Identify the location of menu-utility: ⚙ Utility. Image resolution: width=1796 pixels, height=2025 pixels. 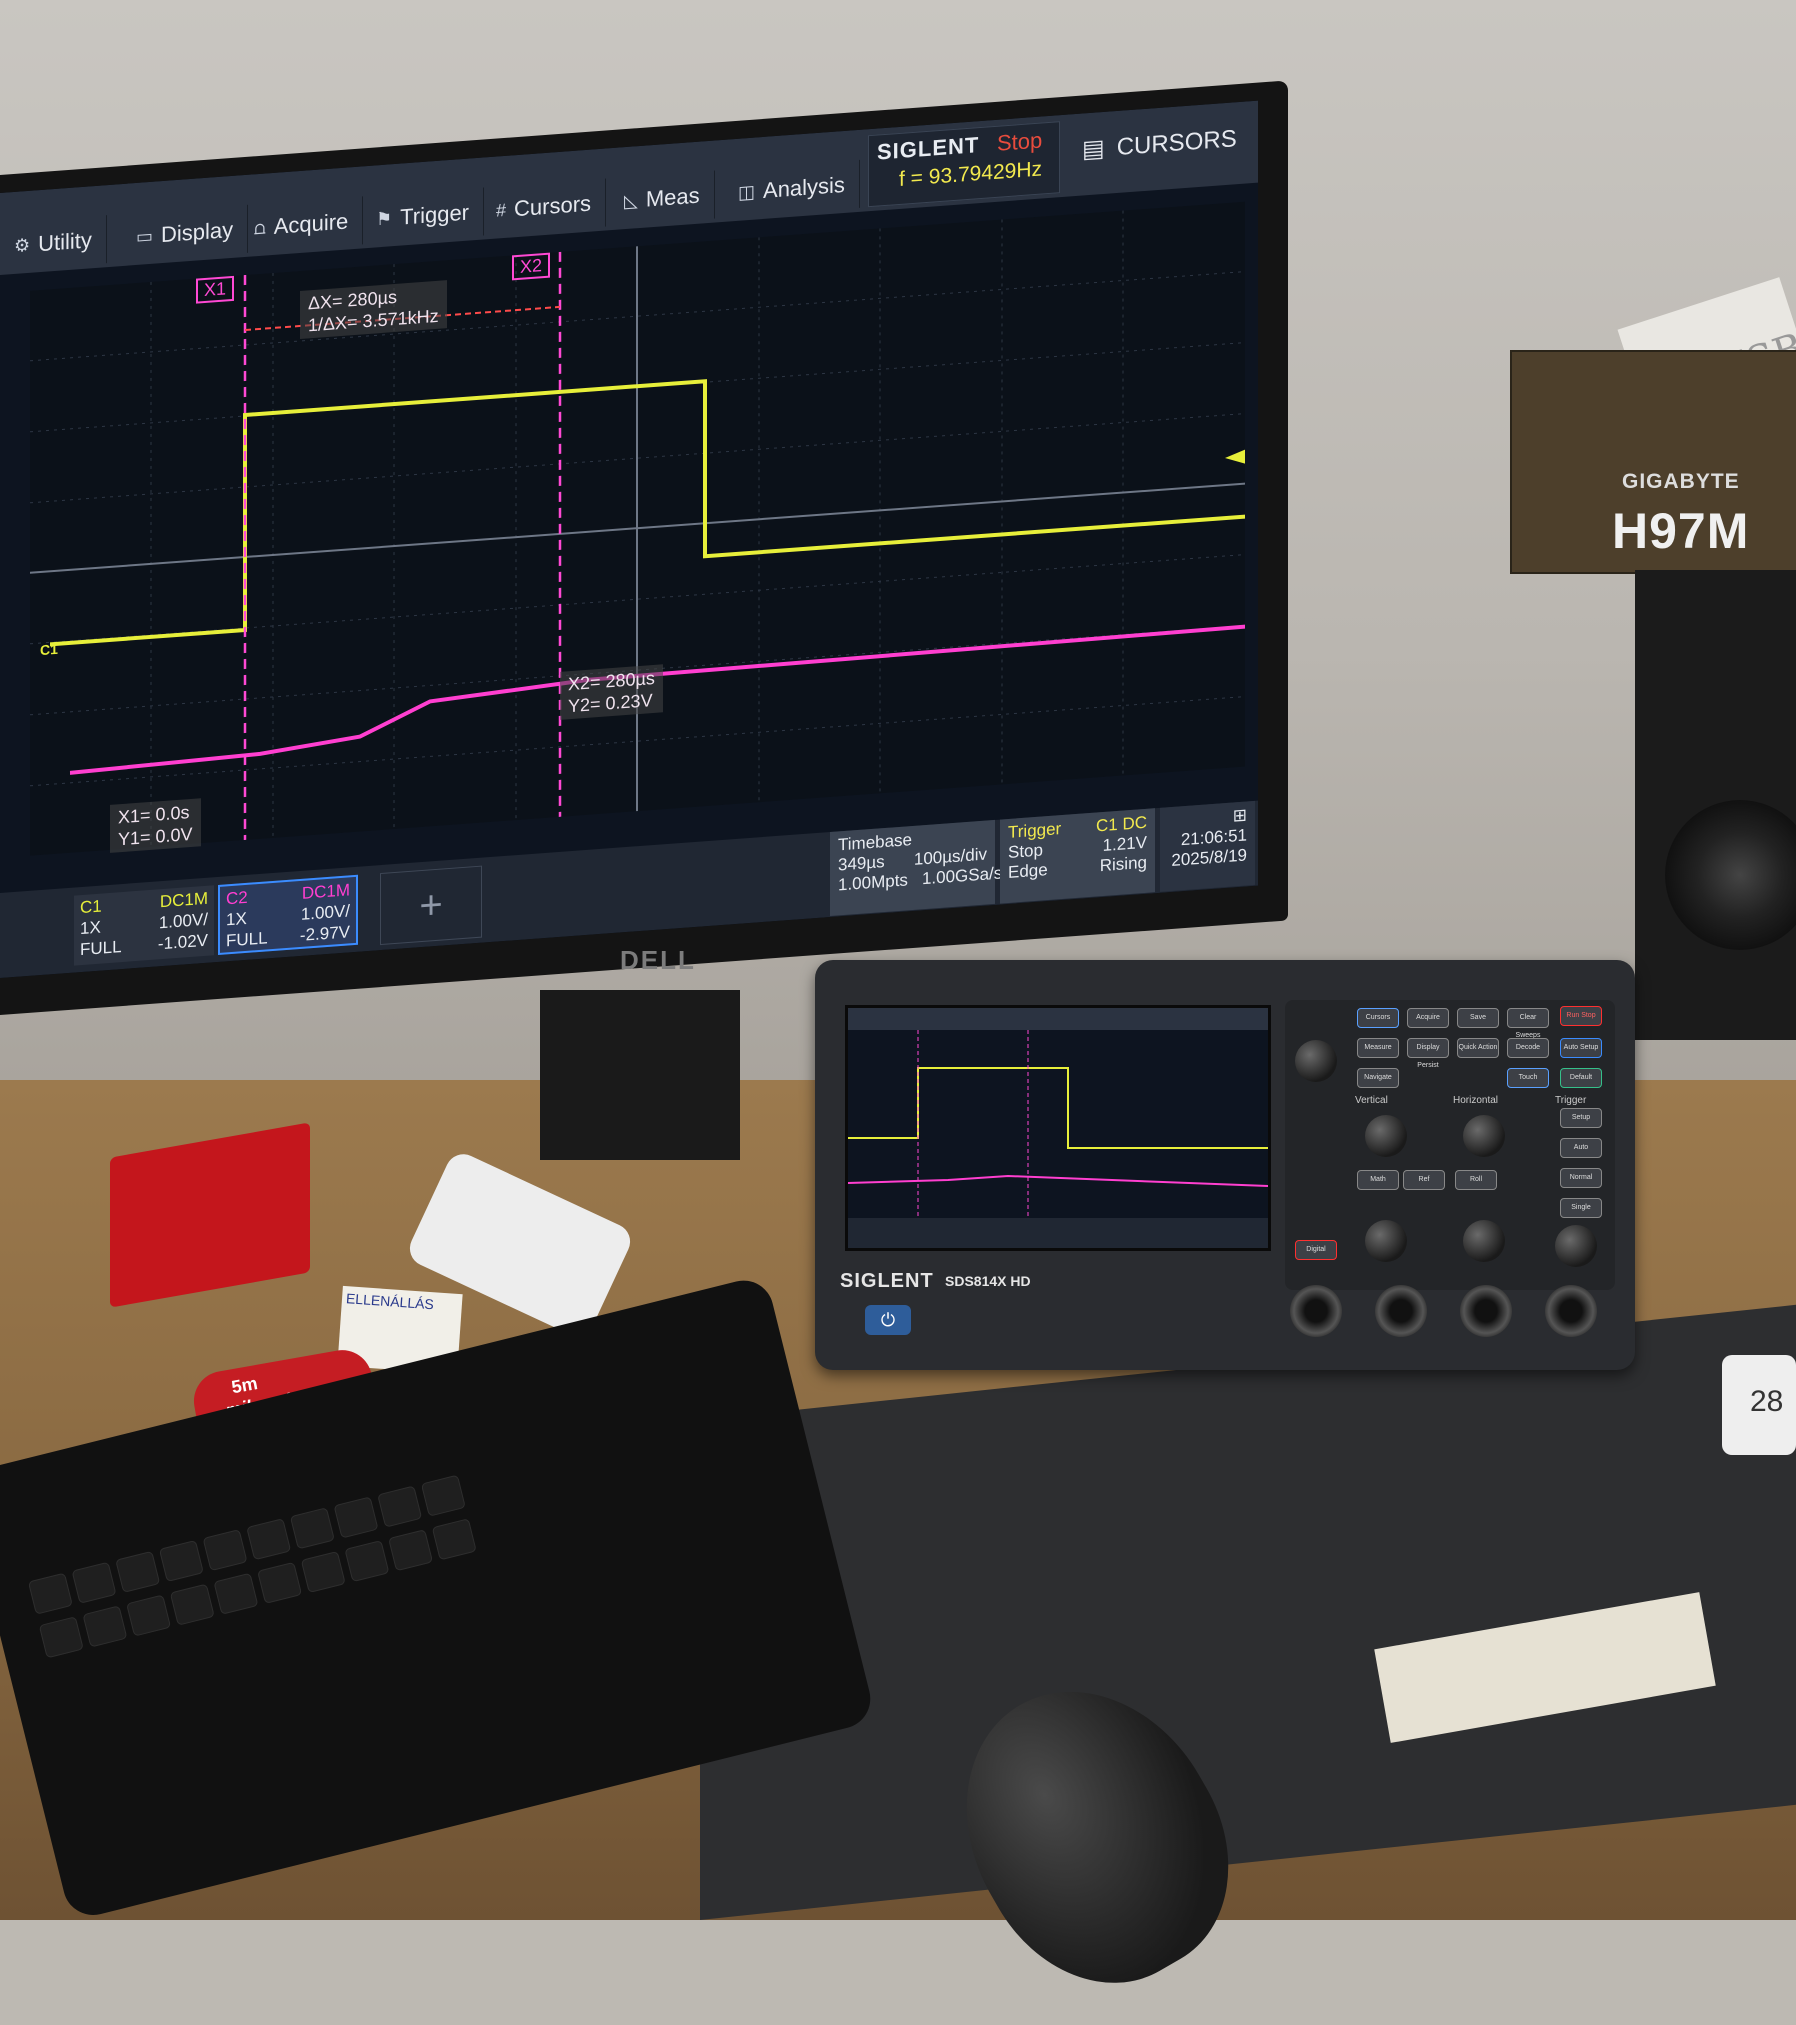
(53, 243).